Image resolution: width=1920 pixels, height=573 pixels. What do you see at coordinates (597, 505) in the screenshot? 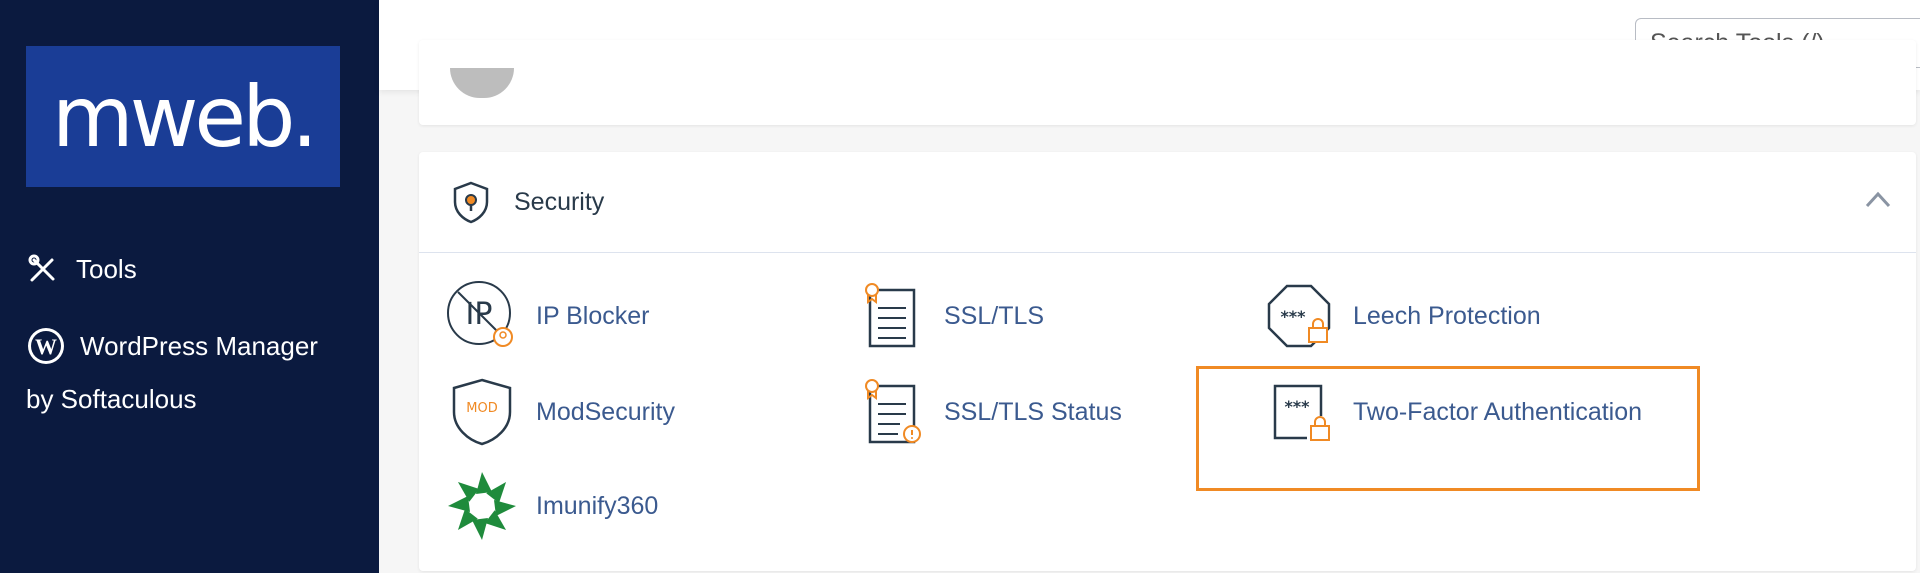
I see `tool-label: Imunify360` at bounding box center [597, 505].